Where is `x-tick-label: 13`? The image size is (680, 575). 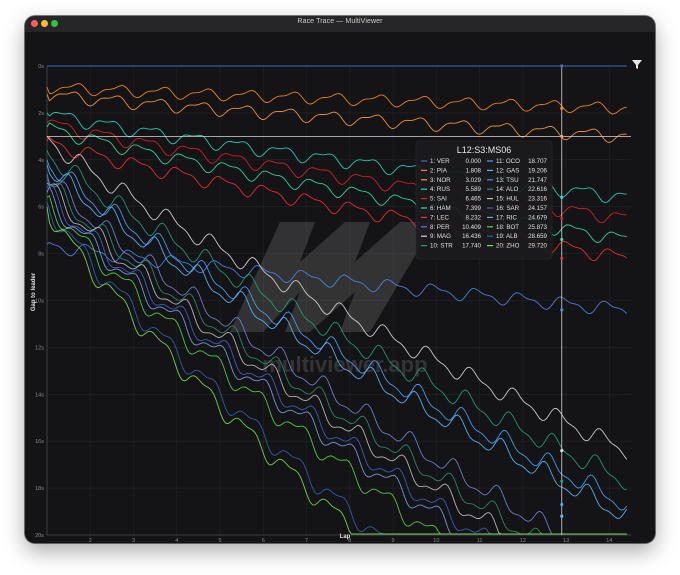
x-tick-label: 13 is located at coordinates (566, 540).